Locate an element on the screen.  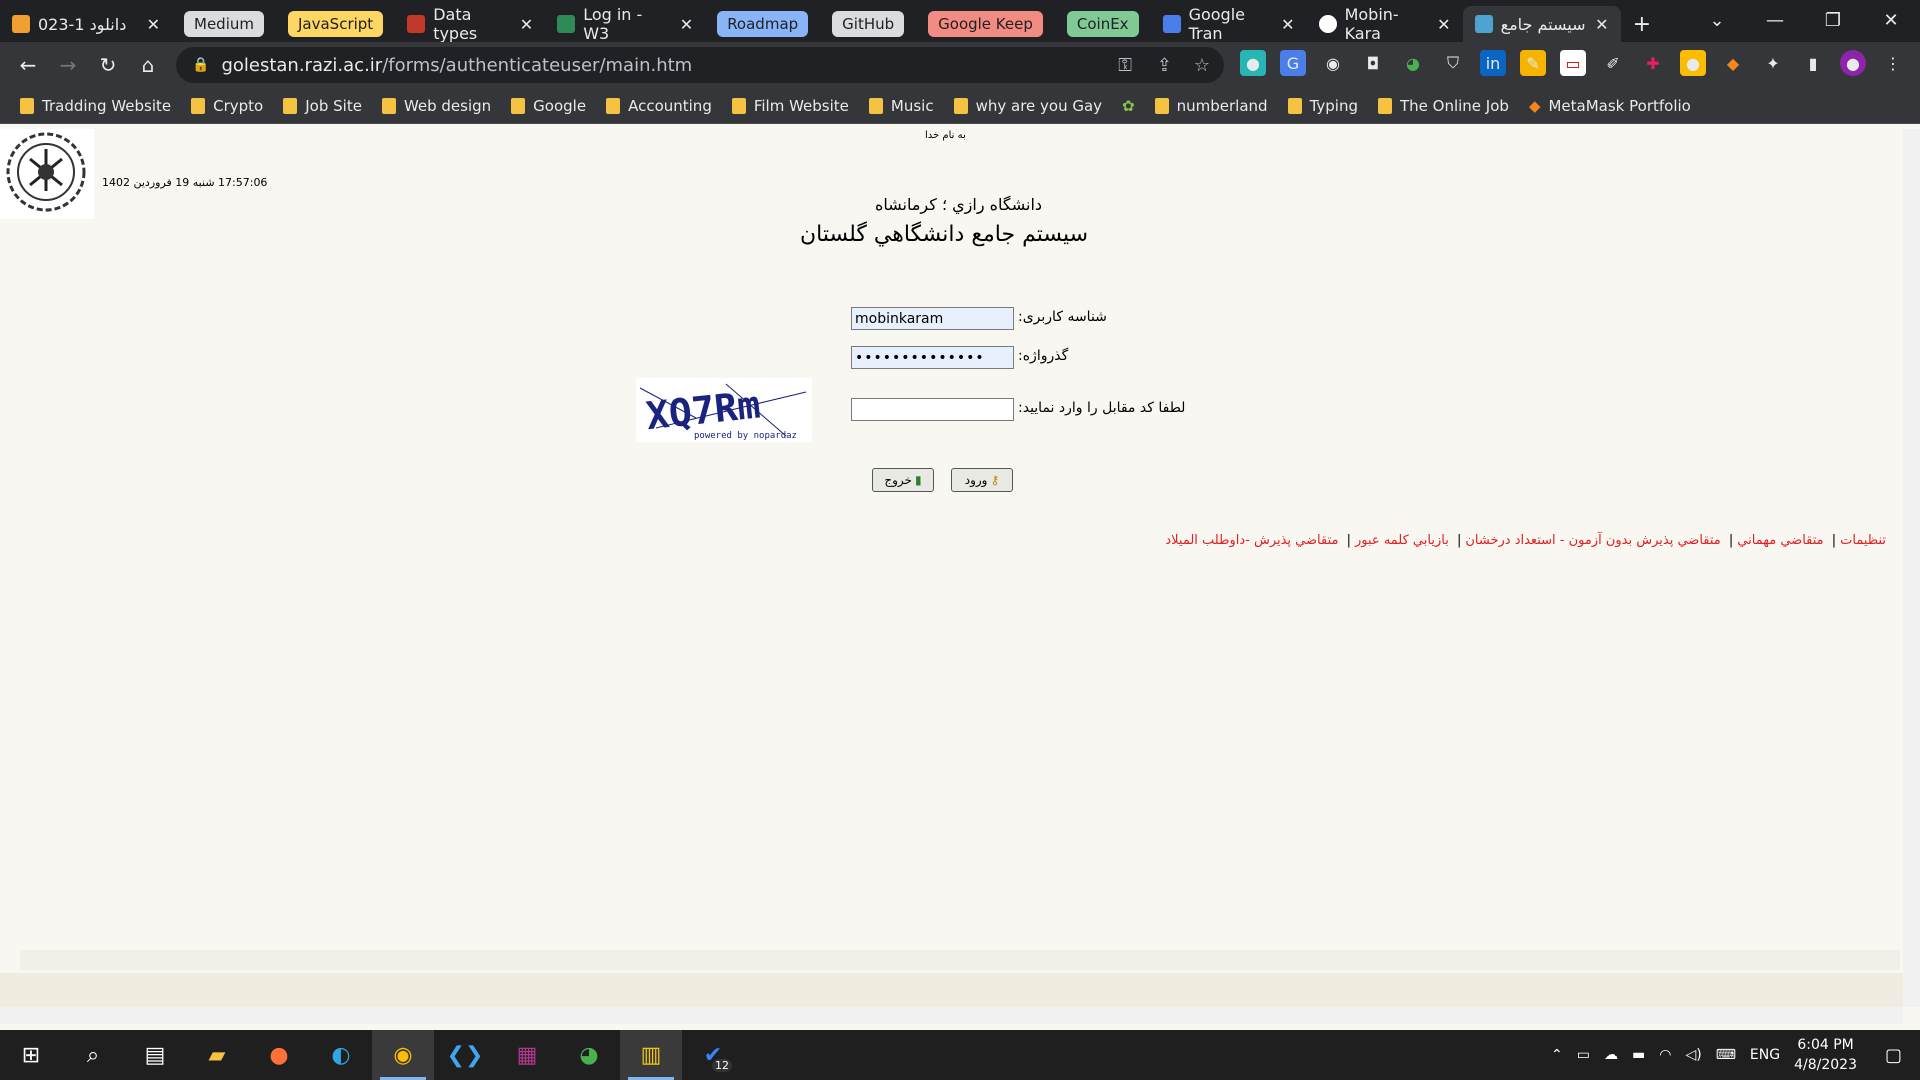
tab-data-types: Data types ✕ is located at coordinates (470, 24).